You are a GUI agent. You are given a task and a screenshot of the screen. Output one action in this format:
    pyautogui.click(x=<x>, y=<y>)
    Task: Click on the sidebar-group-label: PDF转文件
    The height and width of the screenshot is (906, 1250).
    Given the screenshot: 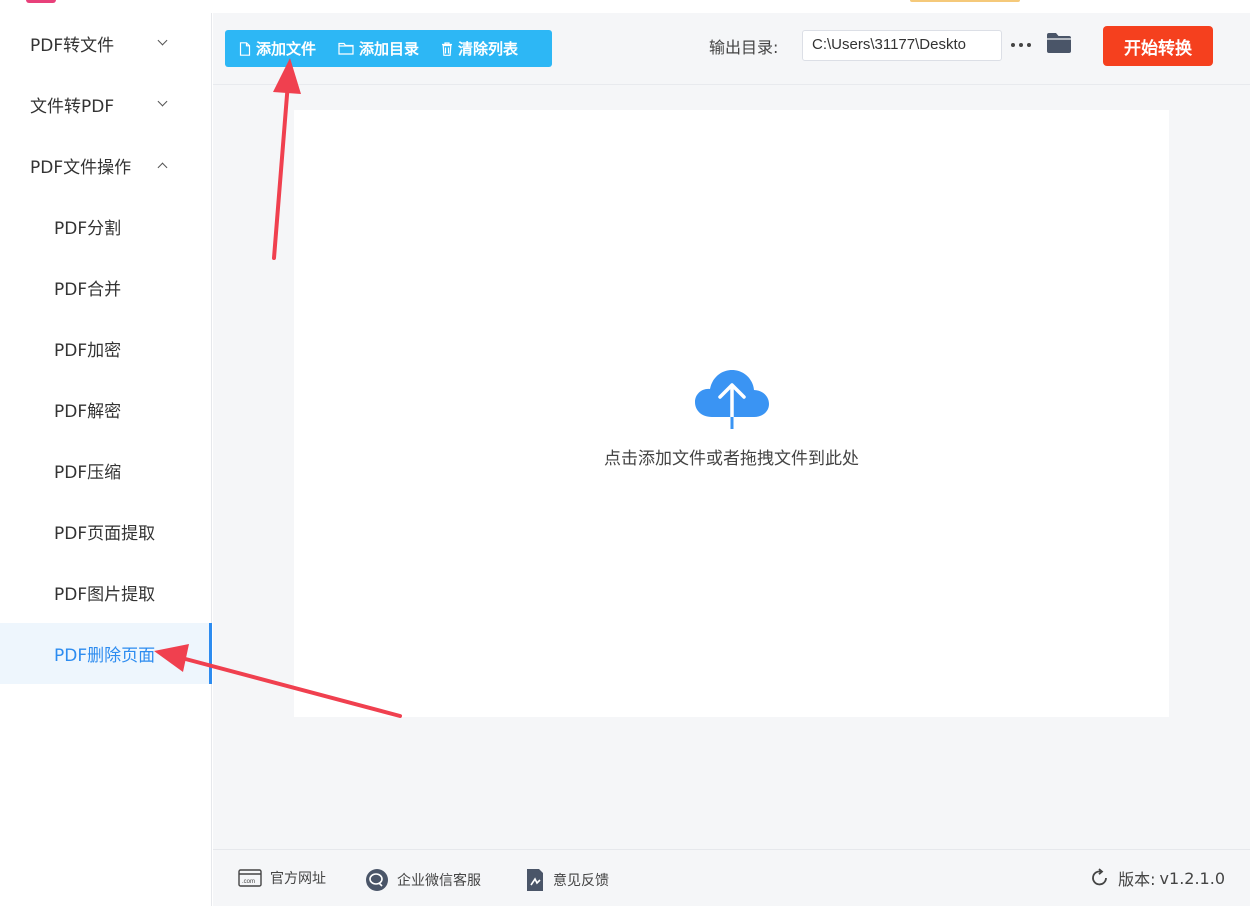 What is the action you would take?
    pyautogui.click(x=72, y=46)
    